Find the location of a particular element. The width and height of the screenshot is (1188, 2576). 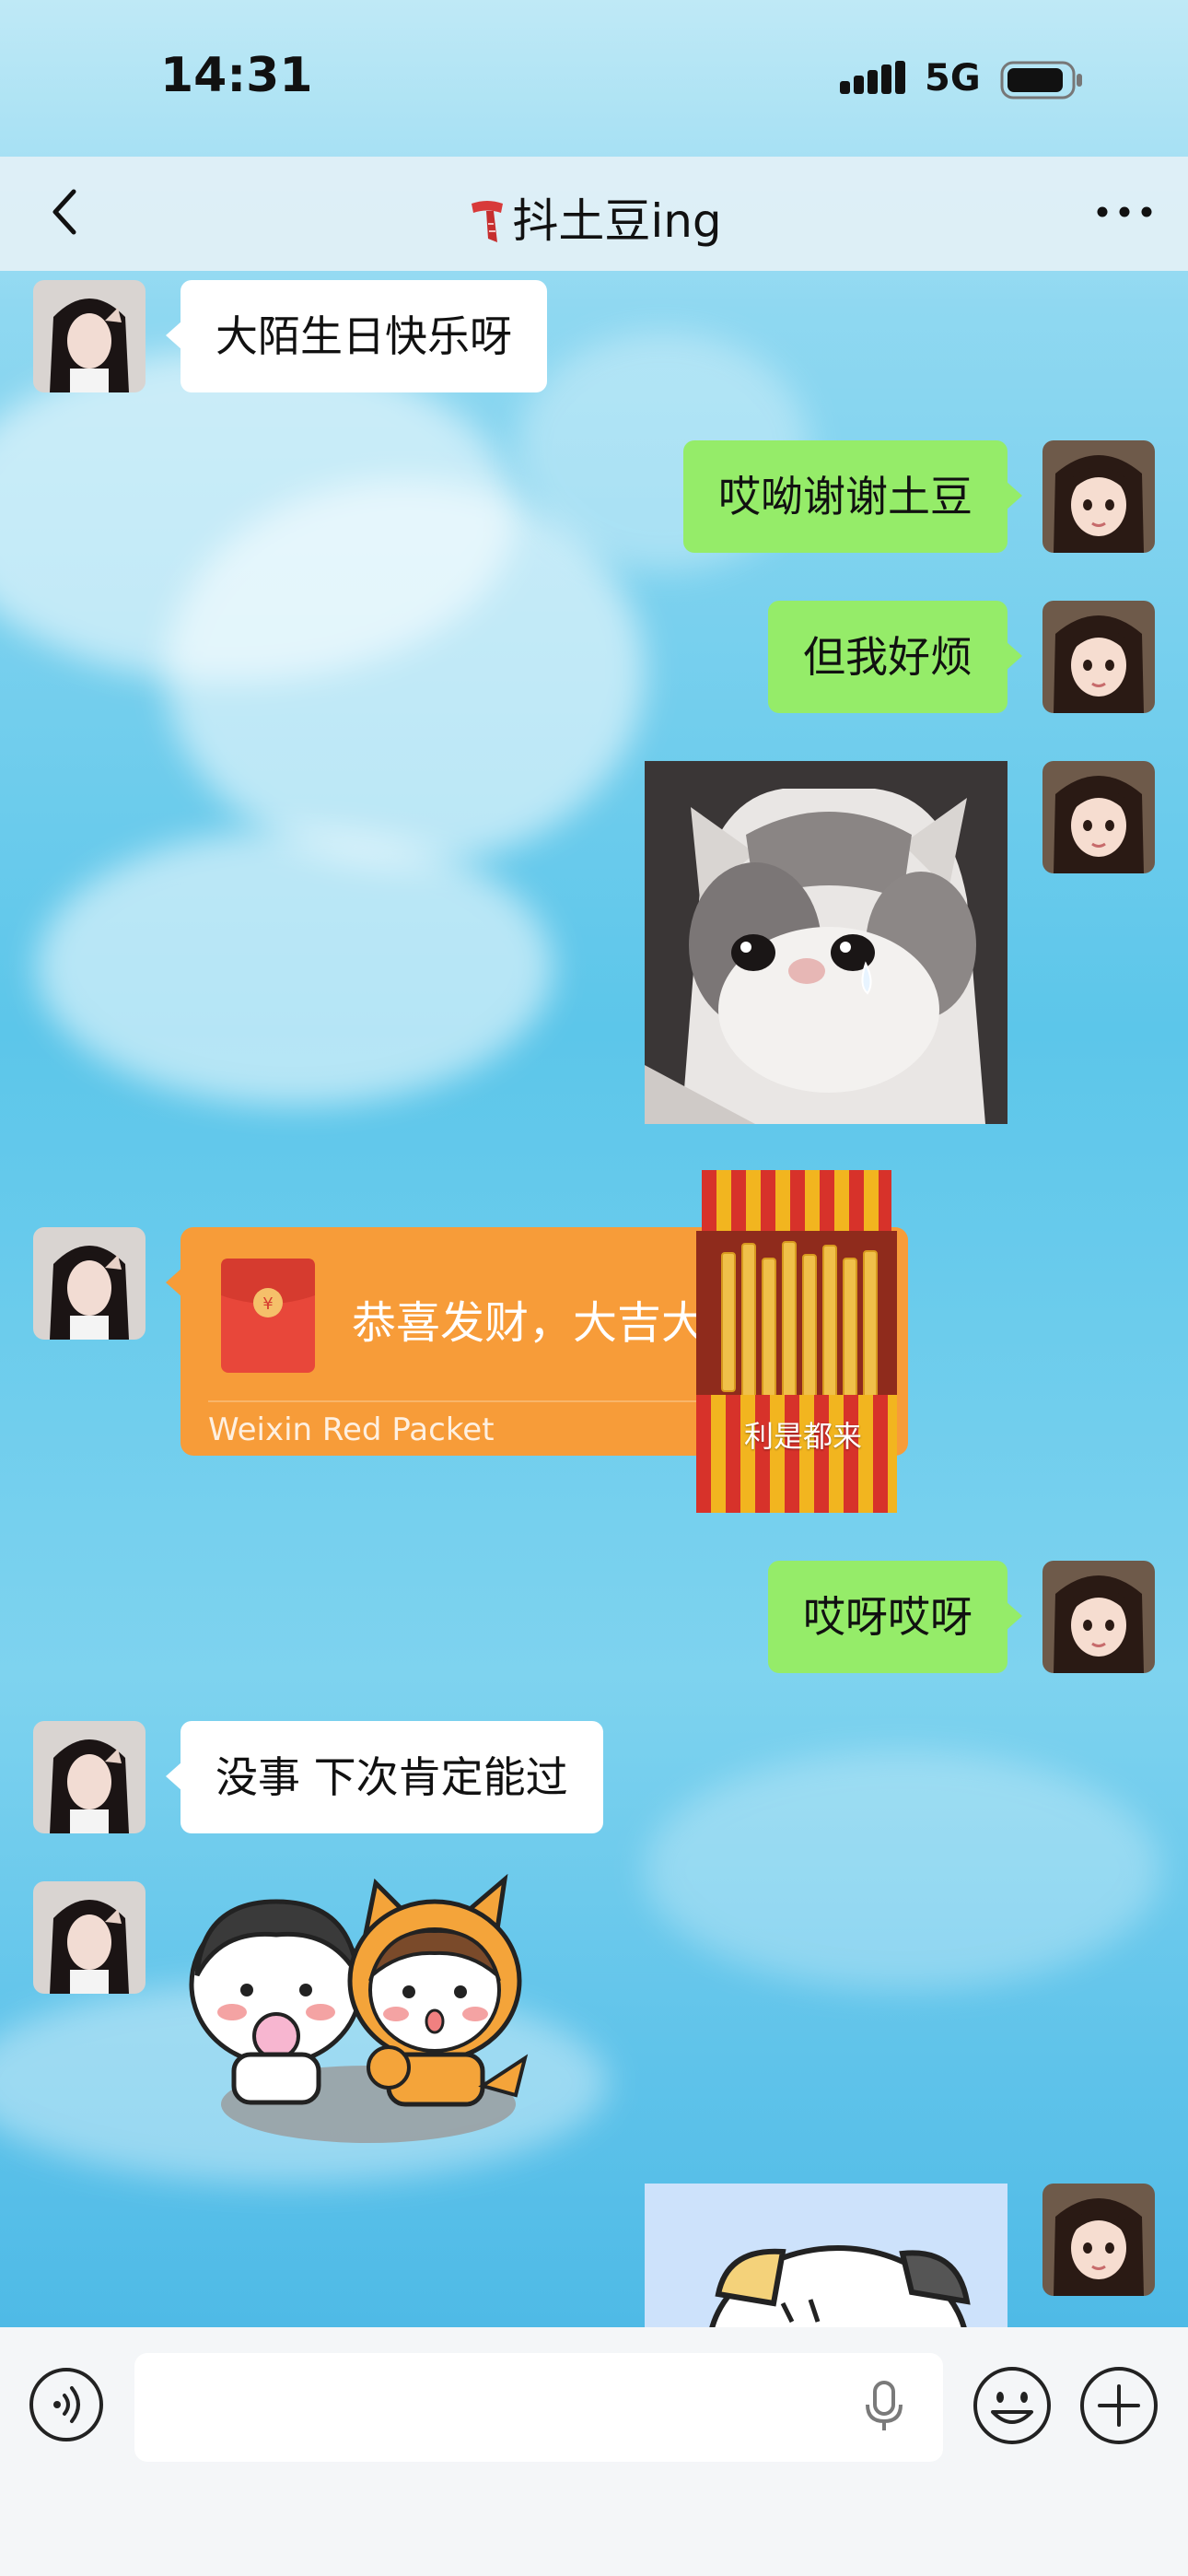

input-bar is located at coordinates (594, 2451).